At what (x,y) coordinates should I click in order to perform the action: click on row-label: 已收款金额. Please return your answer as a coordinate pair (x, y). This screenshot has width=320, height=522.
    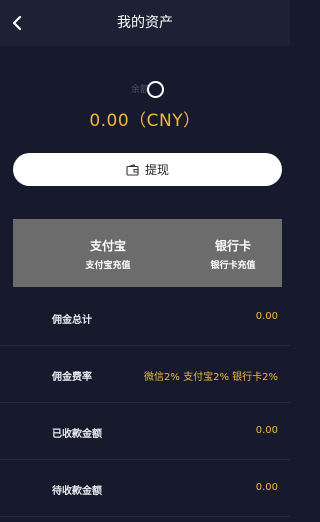
    Looking at the image, I should click on (77, 434).